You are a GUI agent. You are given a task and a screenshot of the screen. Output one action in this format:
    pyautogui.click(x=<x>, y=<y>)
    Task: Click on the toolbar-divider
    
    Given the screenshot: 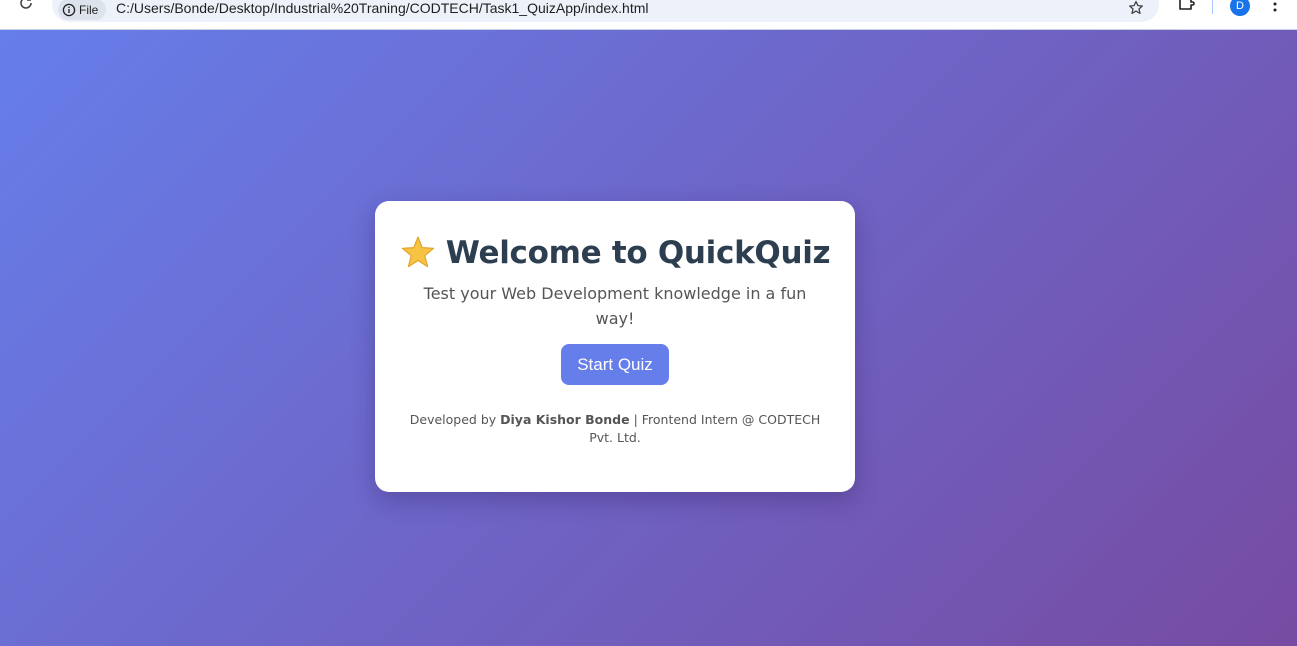 What is the action you would take?
    pyautogui.click(x=1212, y=7)
    